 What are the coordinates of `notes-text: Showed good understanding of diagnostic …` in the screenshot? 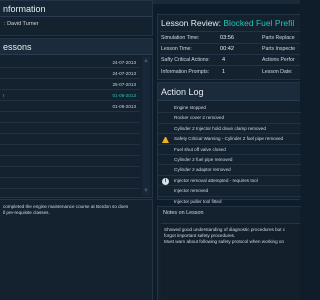 It's located at (225, 235).